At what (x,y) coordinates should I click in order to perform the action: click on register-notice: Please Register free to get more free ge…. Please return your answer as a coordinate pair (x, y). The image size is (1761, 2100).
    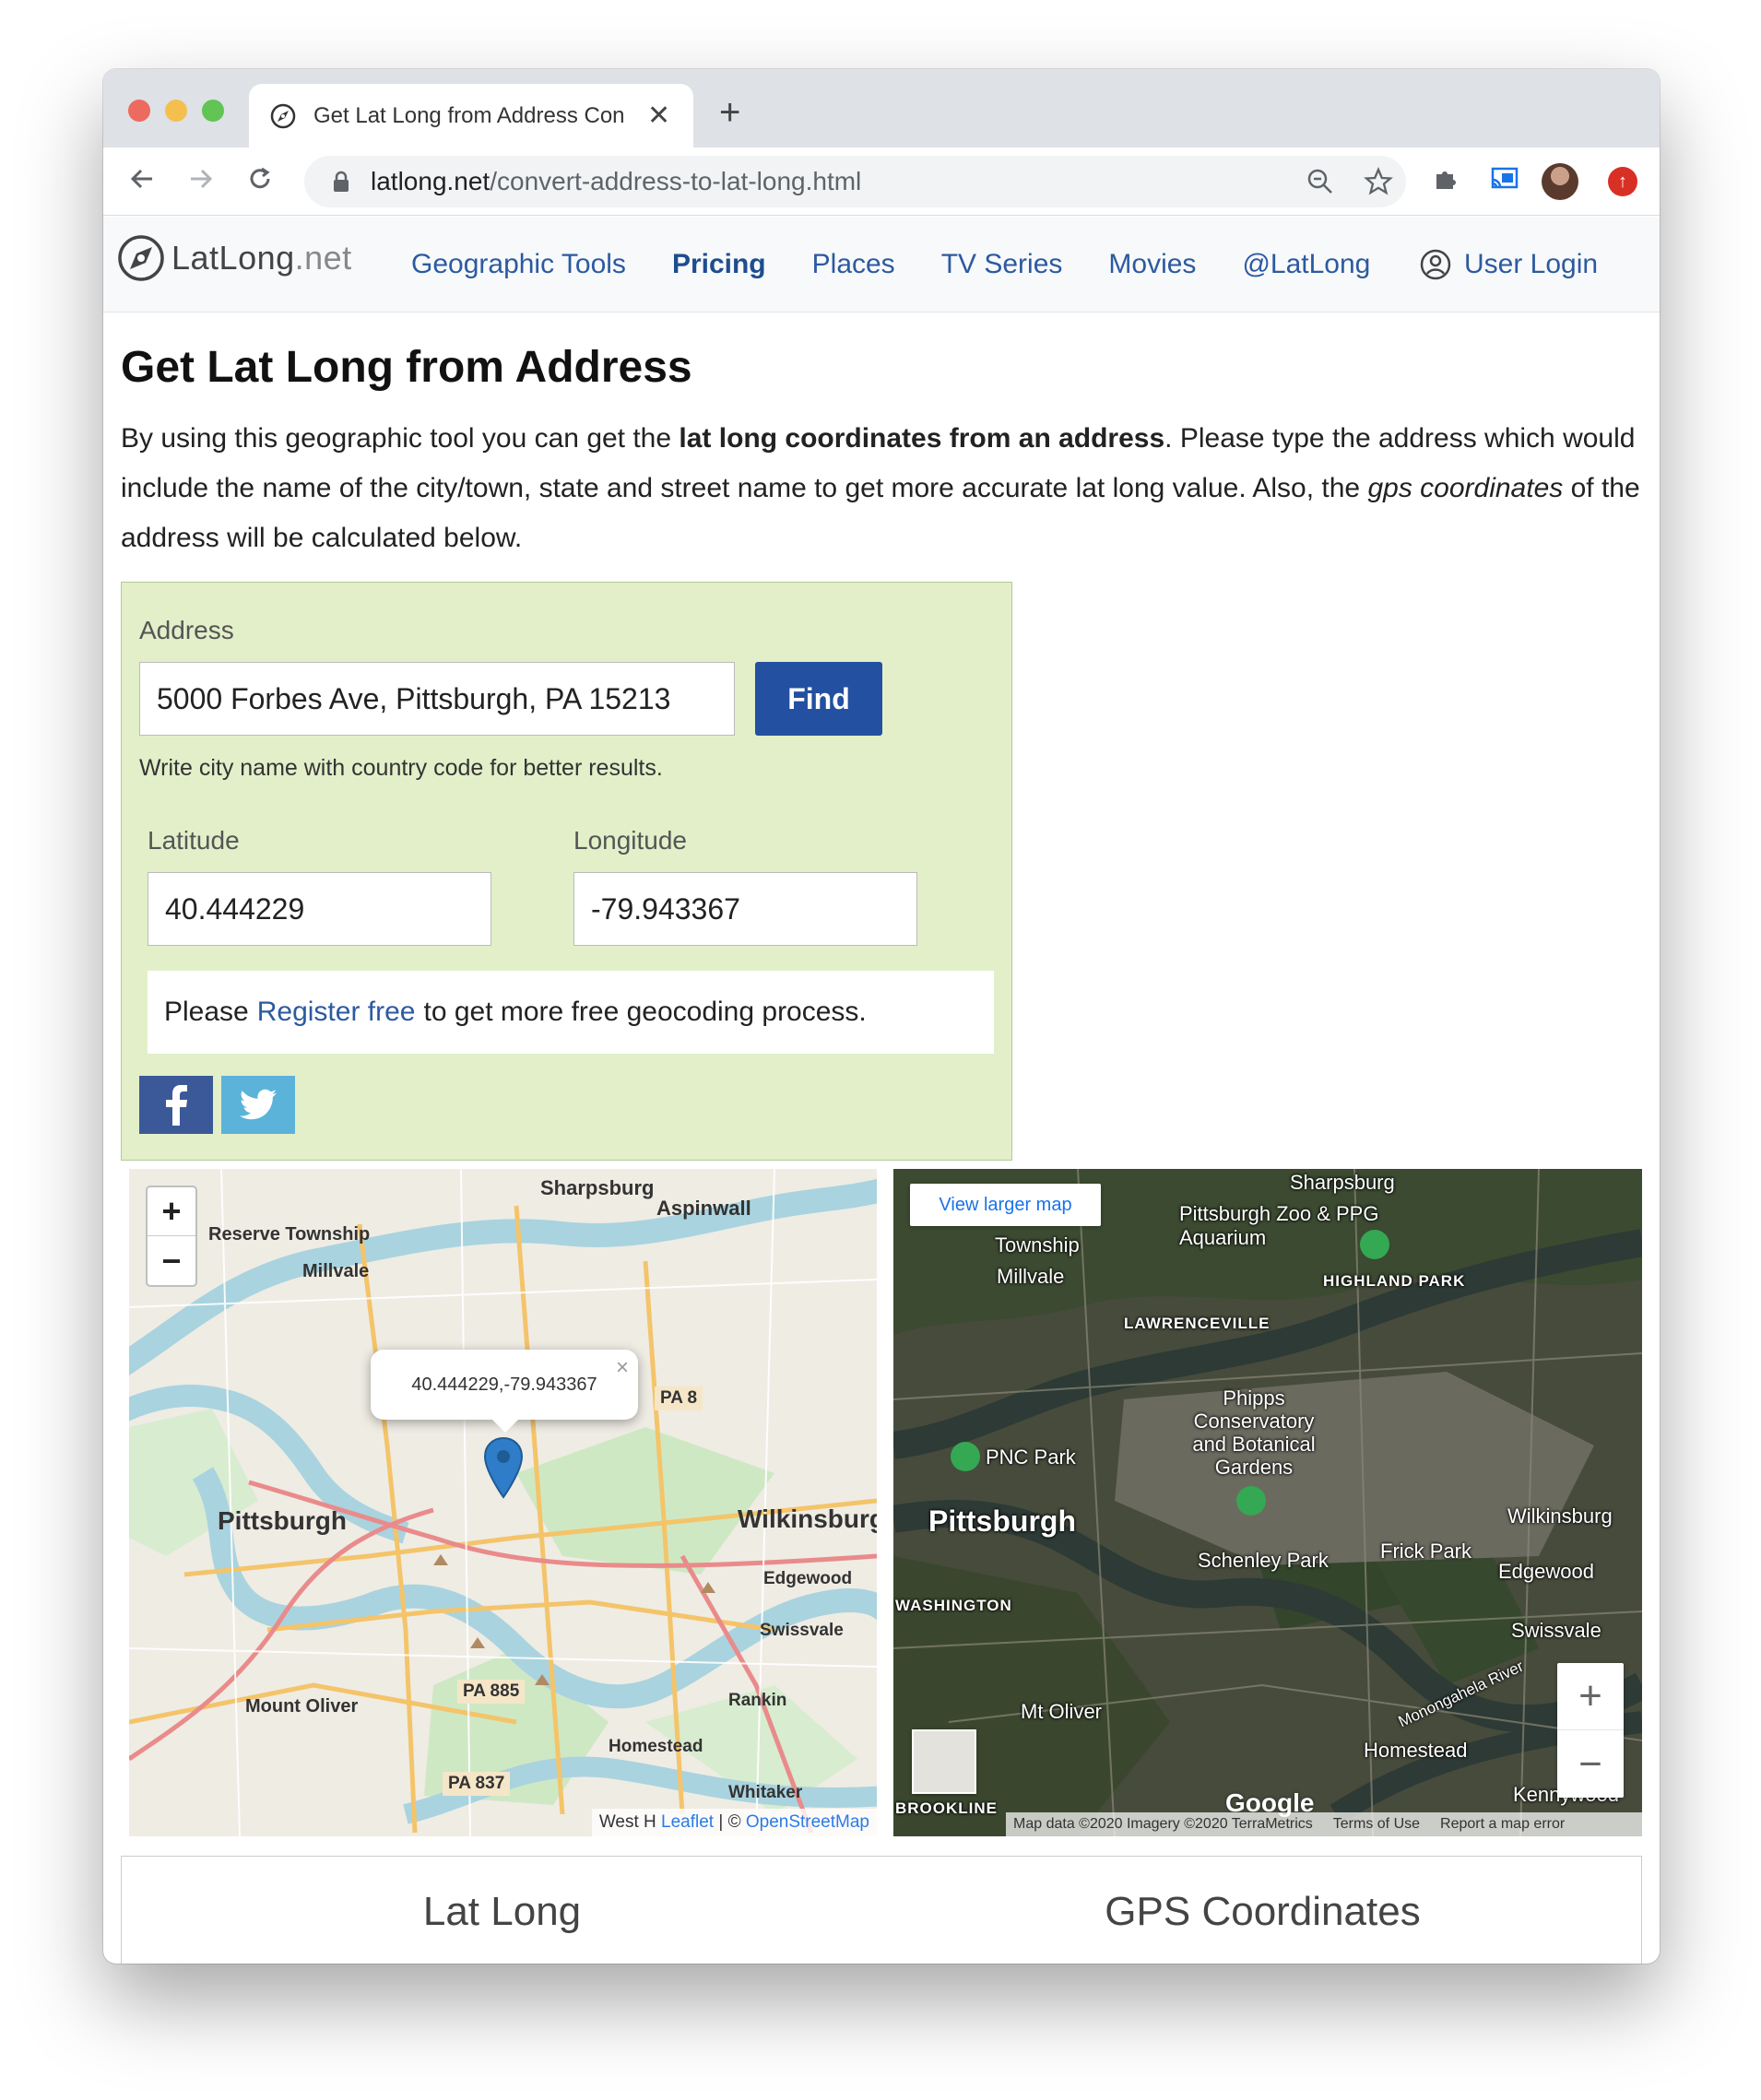
    Looking at the image, I should click on (571, 1013).